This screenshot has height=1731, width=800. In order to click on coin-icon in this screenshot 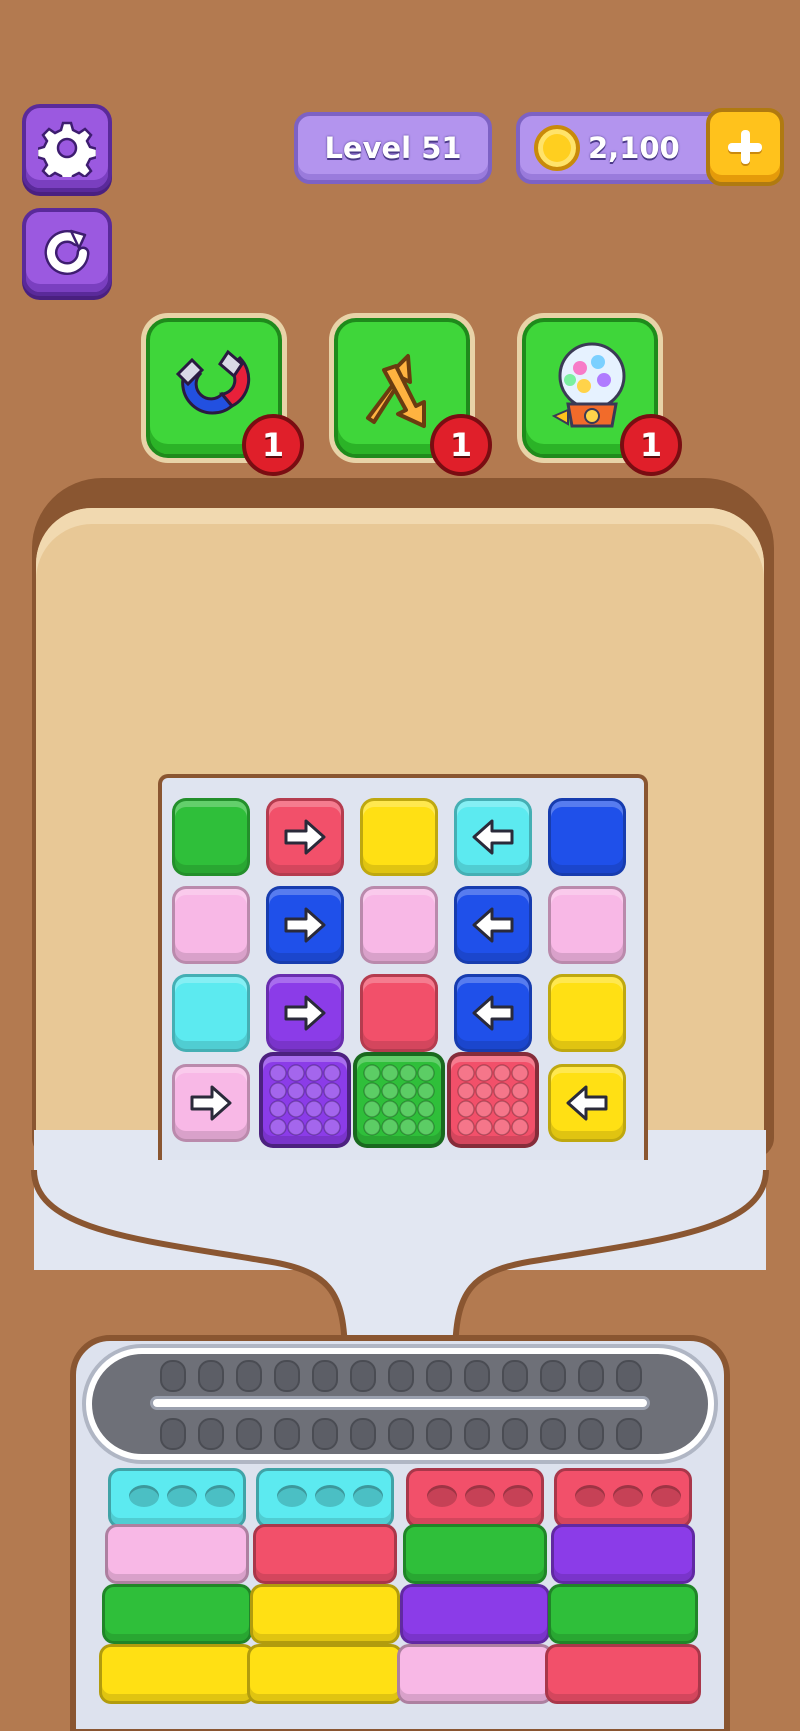, I will do `click(557, 148)`.